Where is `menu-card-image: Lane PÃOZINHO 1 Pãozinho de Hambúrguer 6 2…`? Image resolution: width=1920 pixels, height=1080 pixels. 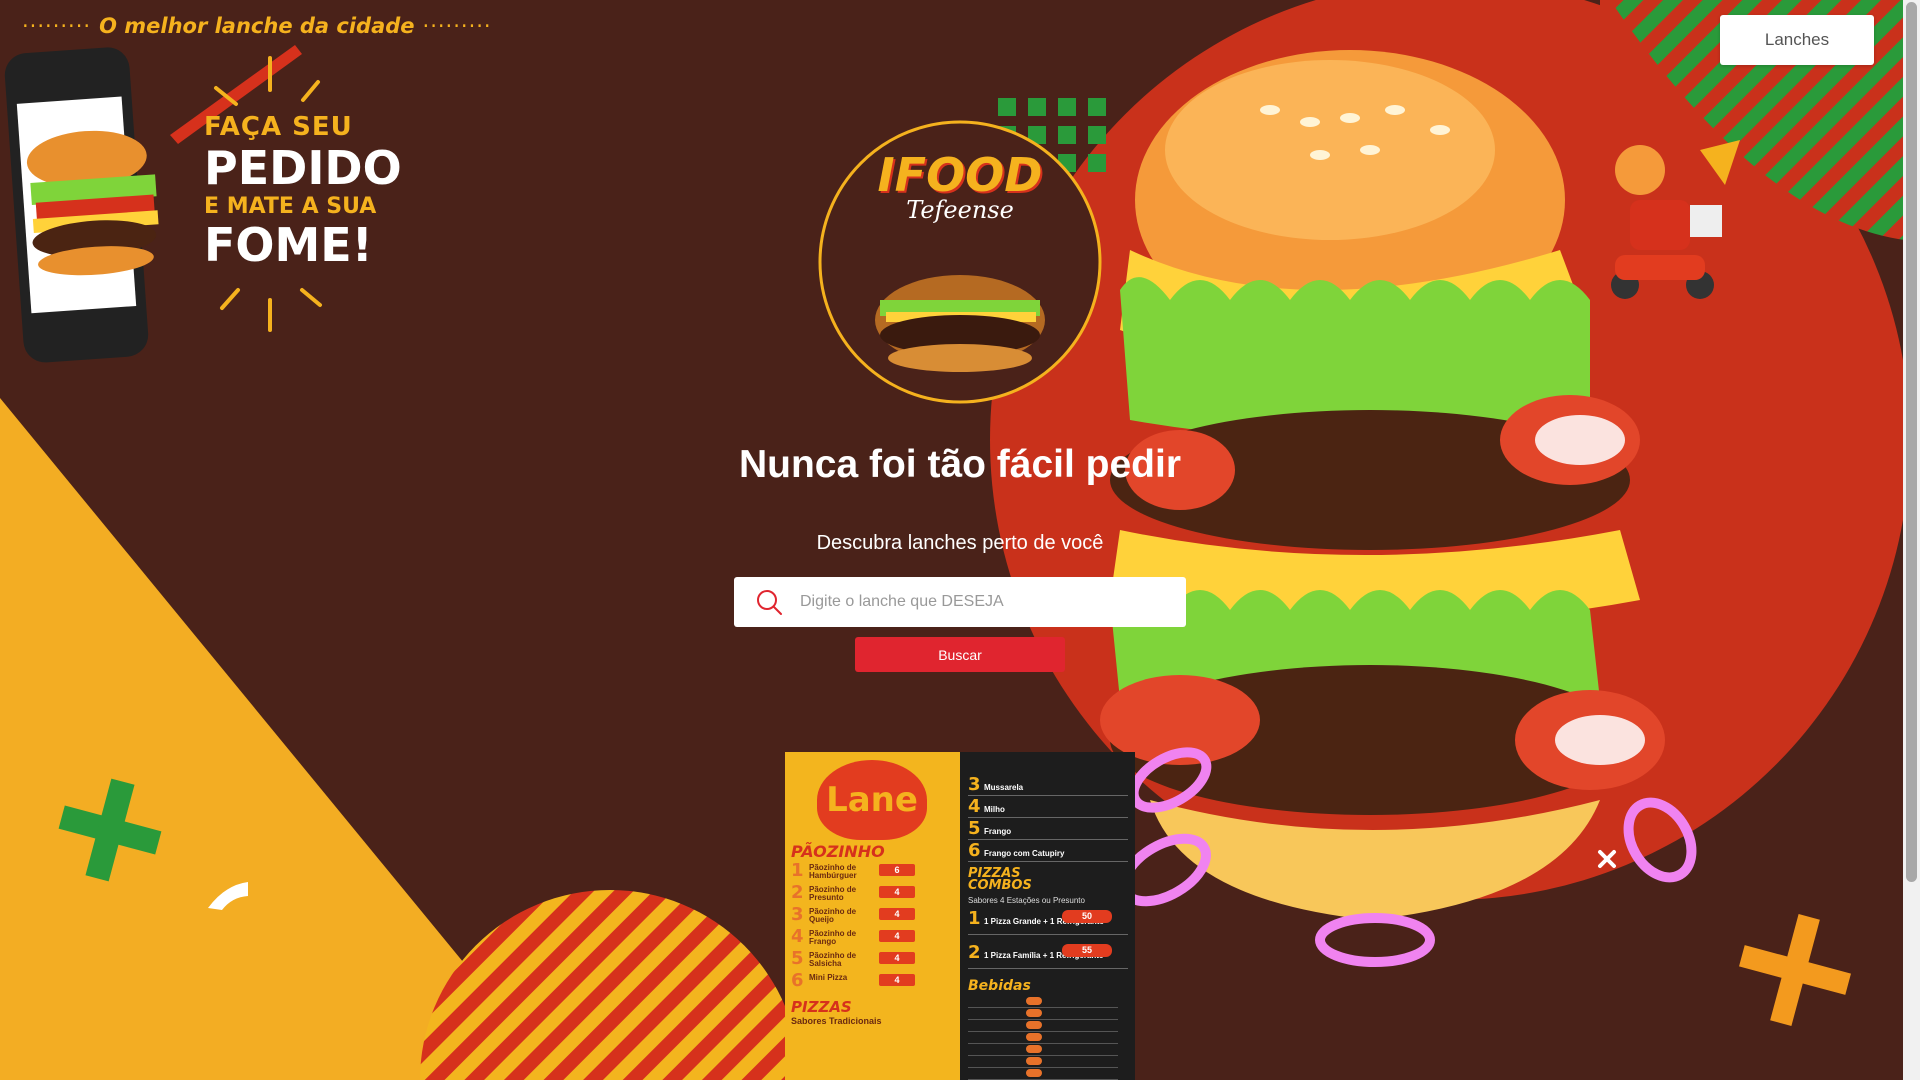 menu-card-image: Lane PÃOZINHO 1 Pãozinho de Hambúrguer 6 2… is located at coordinates (960, 916).